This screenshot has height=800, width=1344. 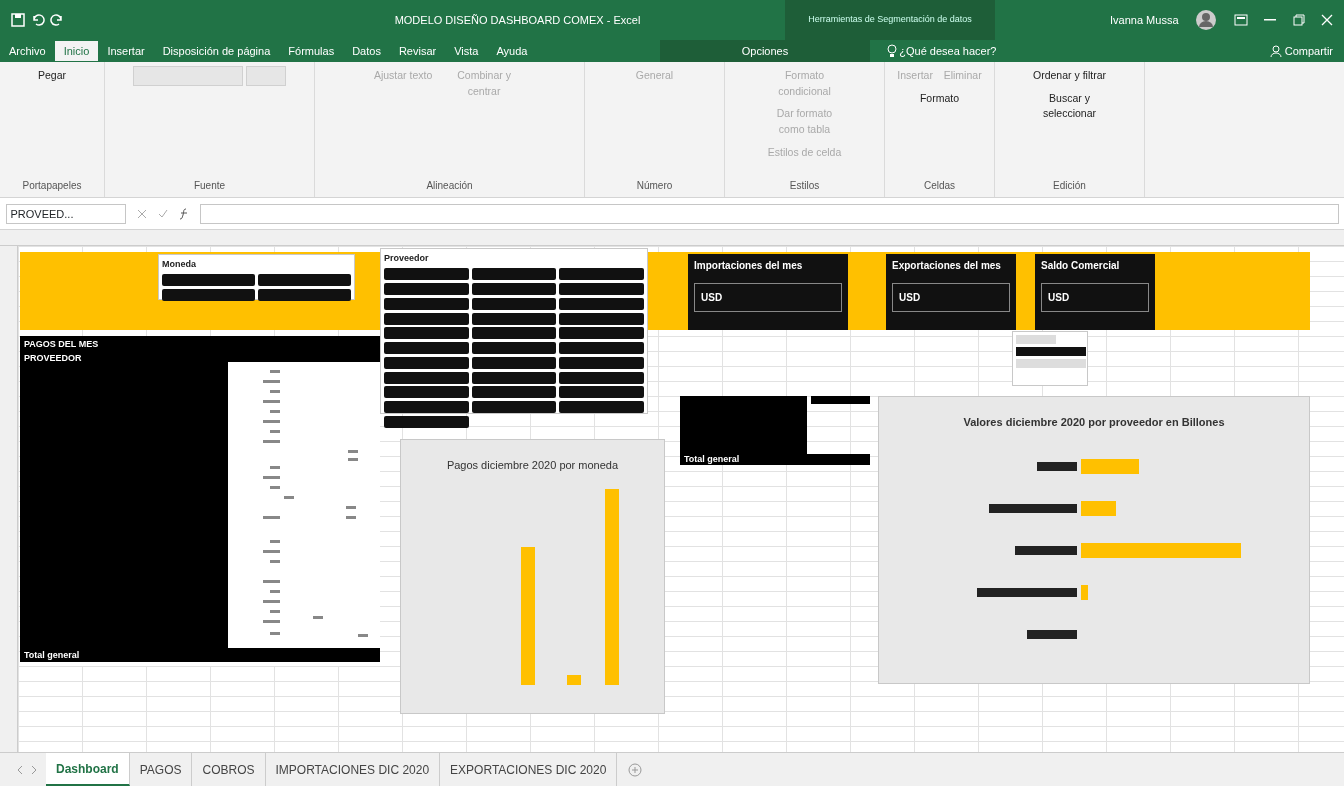 I want to click on window-title: MODELO DISEÑO DASHBOARD COMEX - Excel, so click(x=517, y=19).